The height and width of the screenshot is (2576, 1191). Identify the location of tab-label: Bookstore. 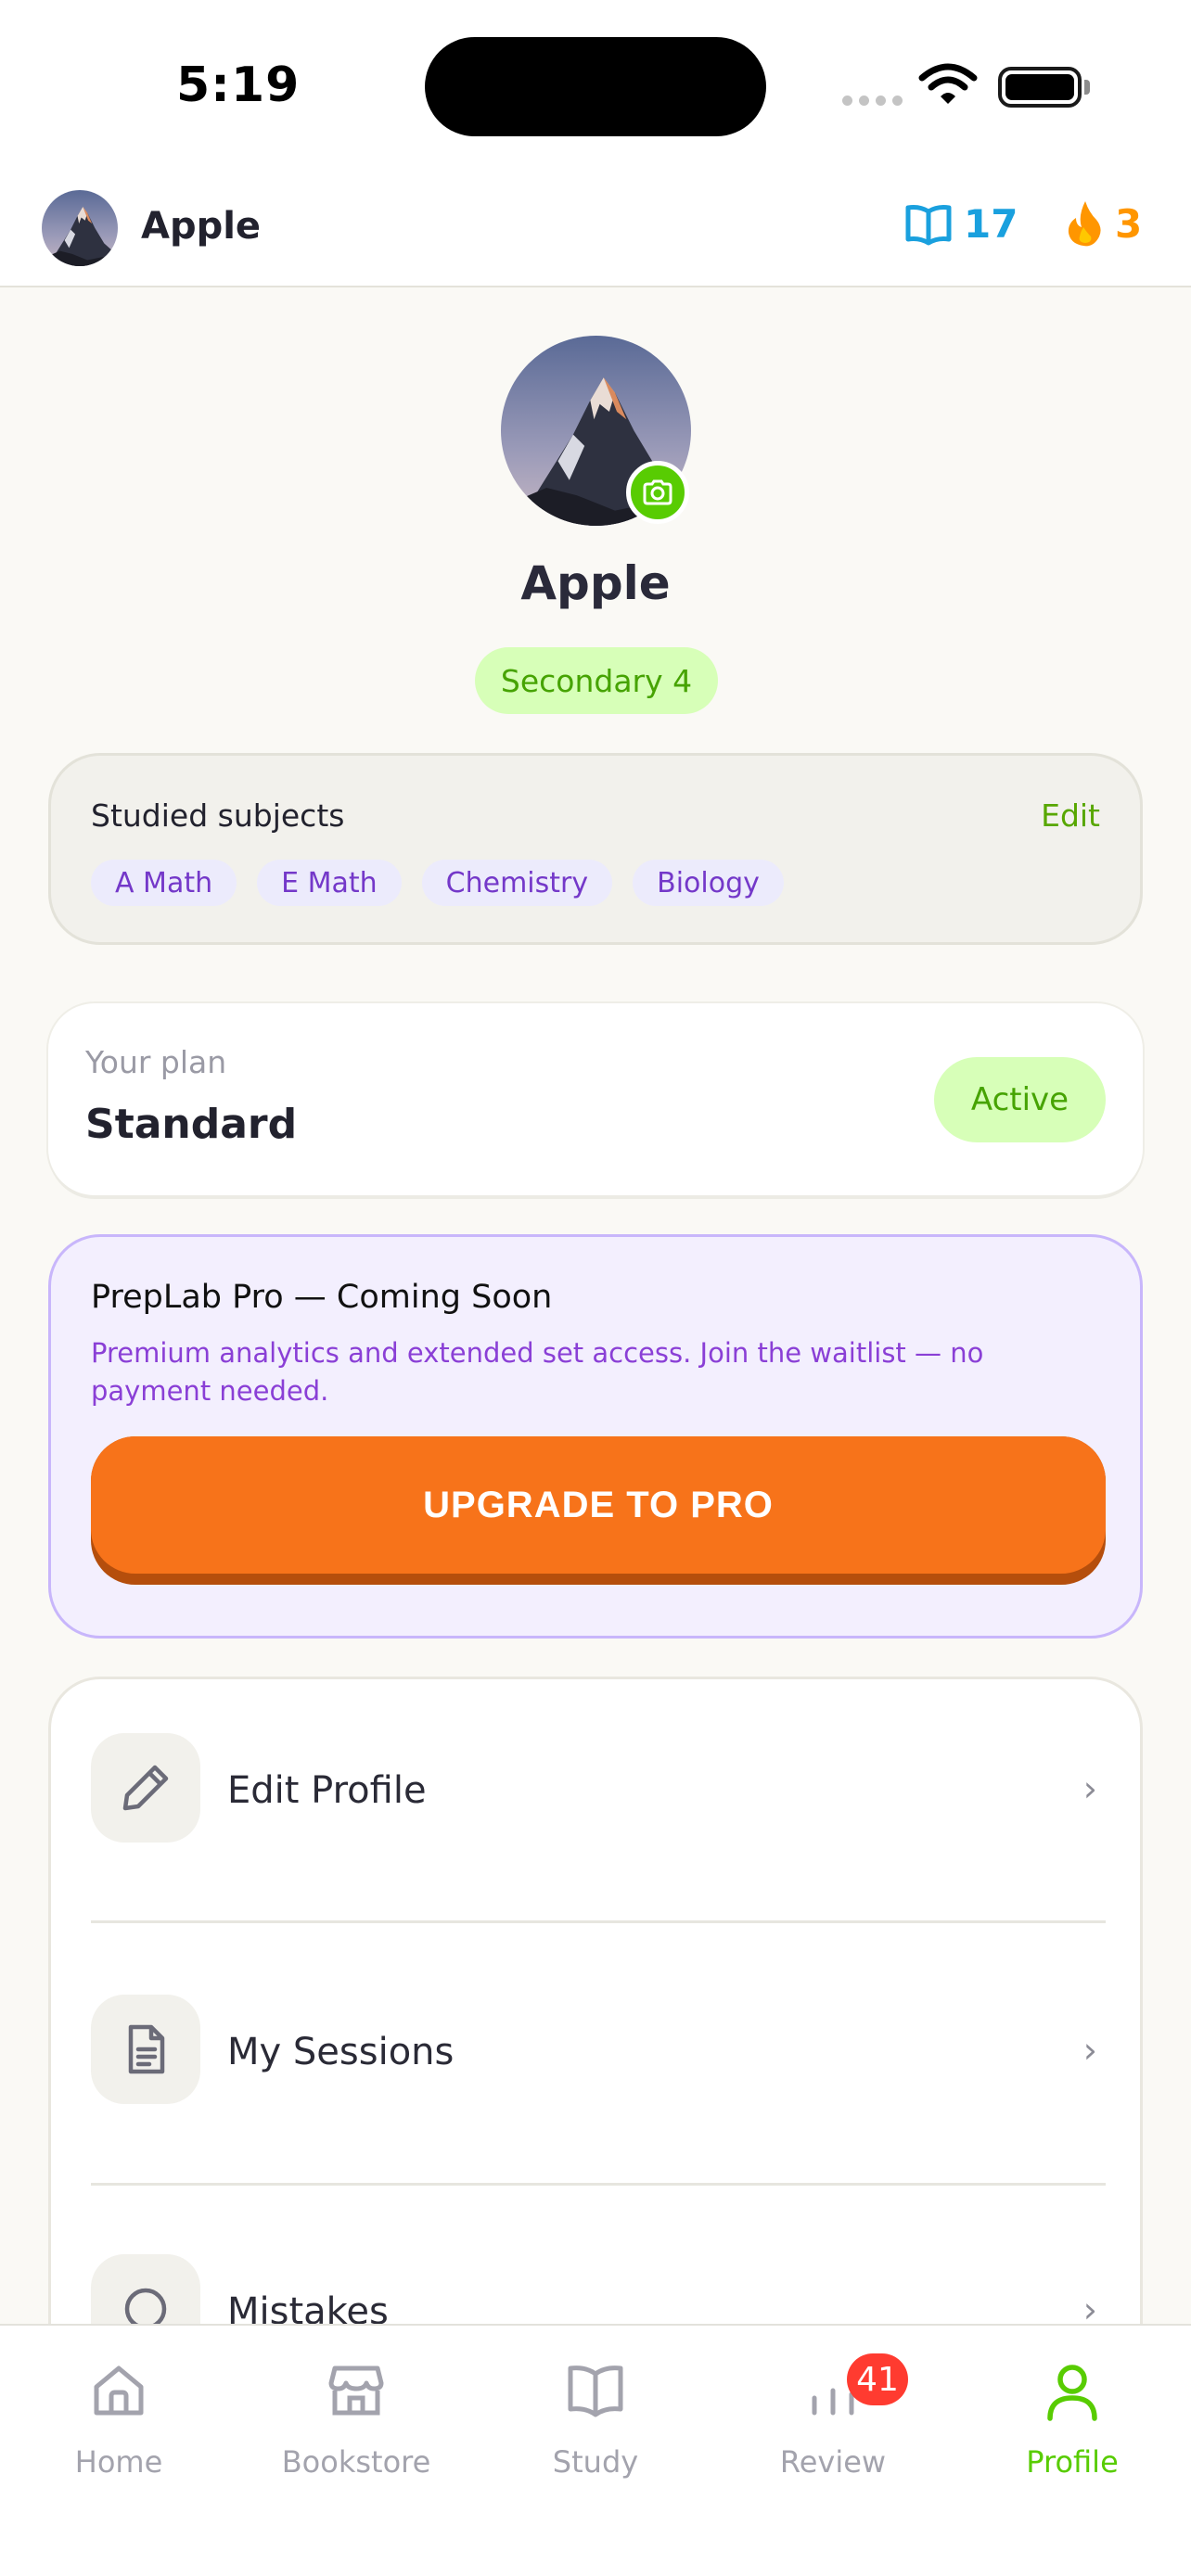
(356, 2462).